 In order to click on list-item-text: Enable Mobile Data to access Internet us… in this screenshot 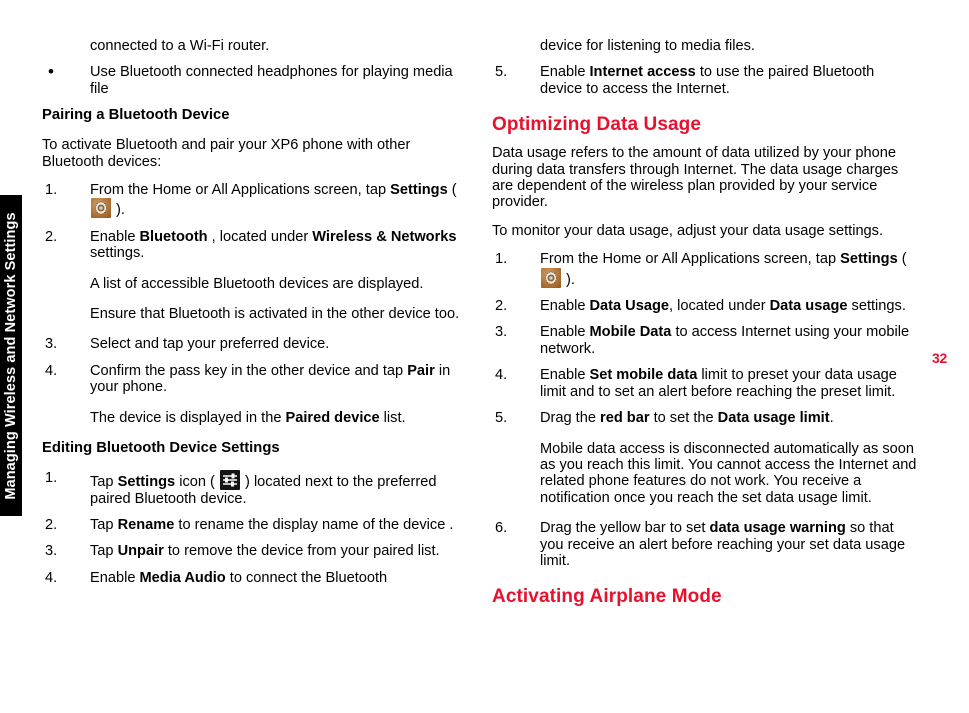, I will do `click(725, 340)`.